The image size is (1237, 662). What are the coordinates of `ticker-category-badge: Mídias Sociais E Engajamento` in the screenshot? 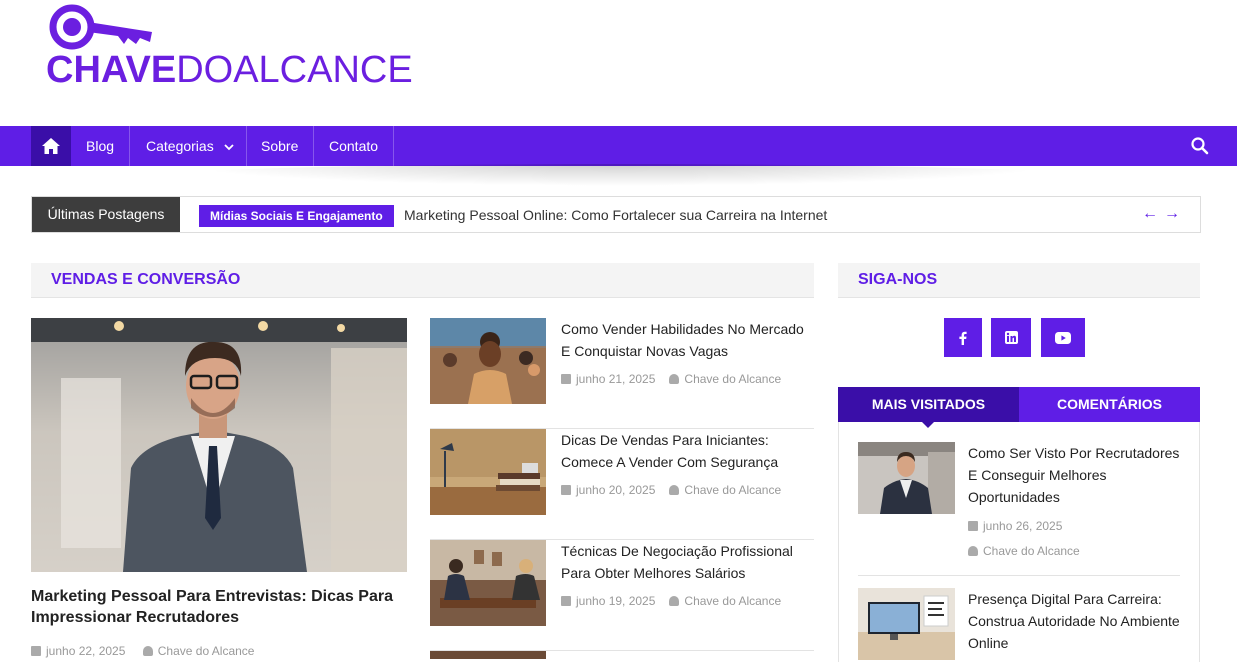 It's located at (296, 216).